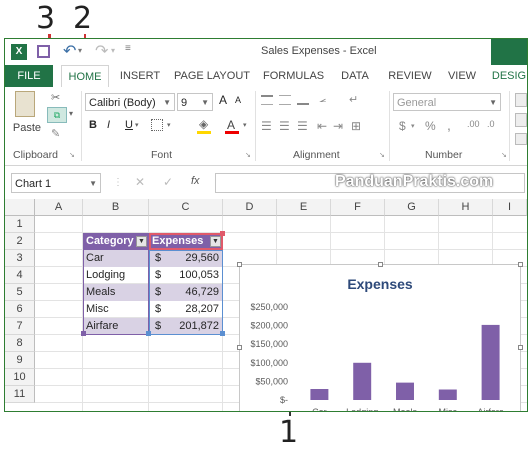 The width and height of the screenshot is (530, 450). What do you see at coordinates (322, 126) in the screenshot?
I see `decrease-indent-icon: ⇤` at bounding box center [322, 126].